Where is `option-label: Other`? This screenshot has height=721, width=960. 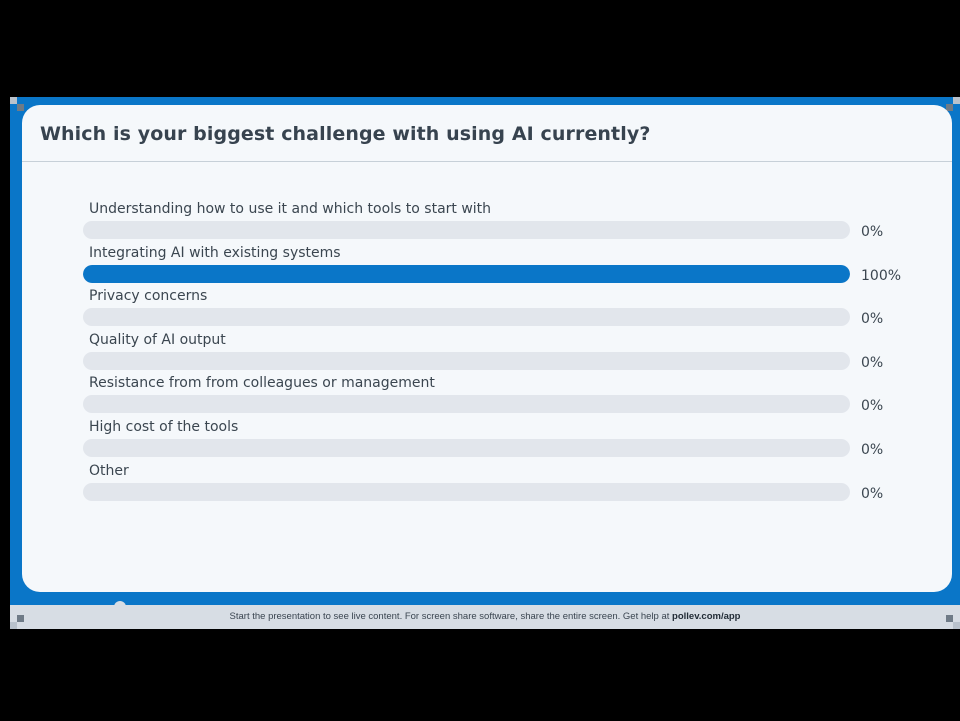
option-label: Other is located at coordinates (109, 470).